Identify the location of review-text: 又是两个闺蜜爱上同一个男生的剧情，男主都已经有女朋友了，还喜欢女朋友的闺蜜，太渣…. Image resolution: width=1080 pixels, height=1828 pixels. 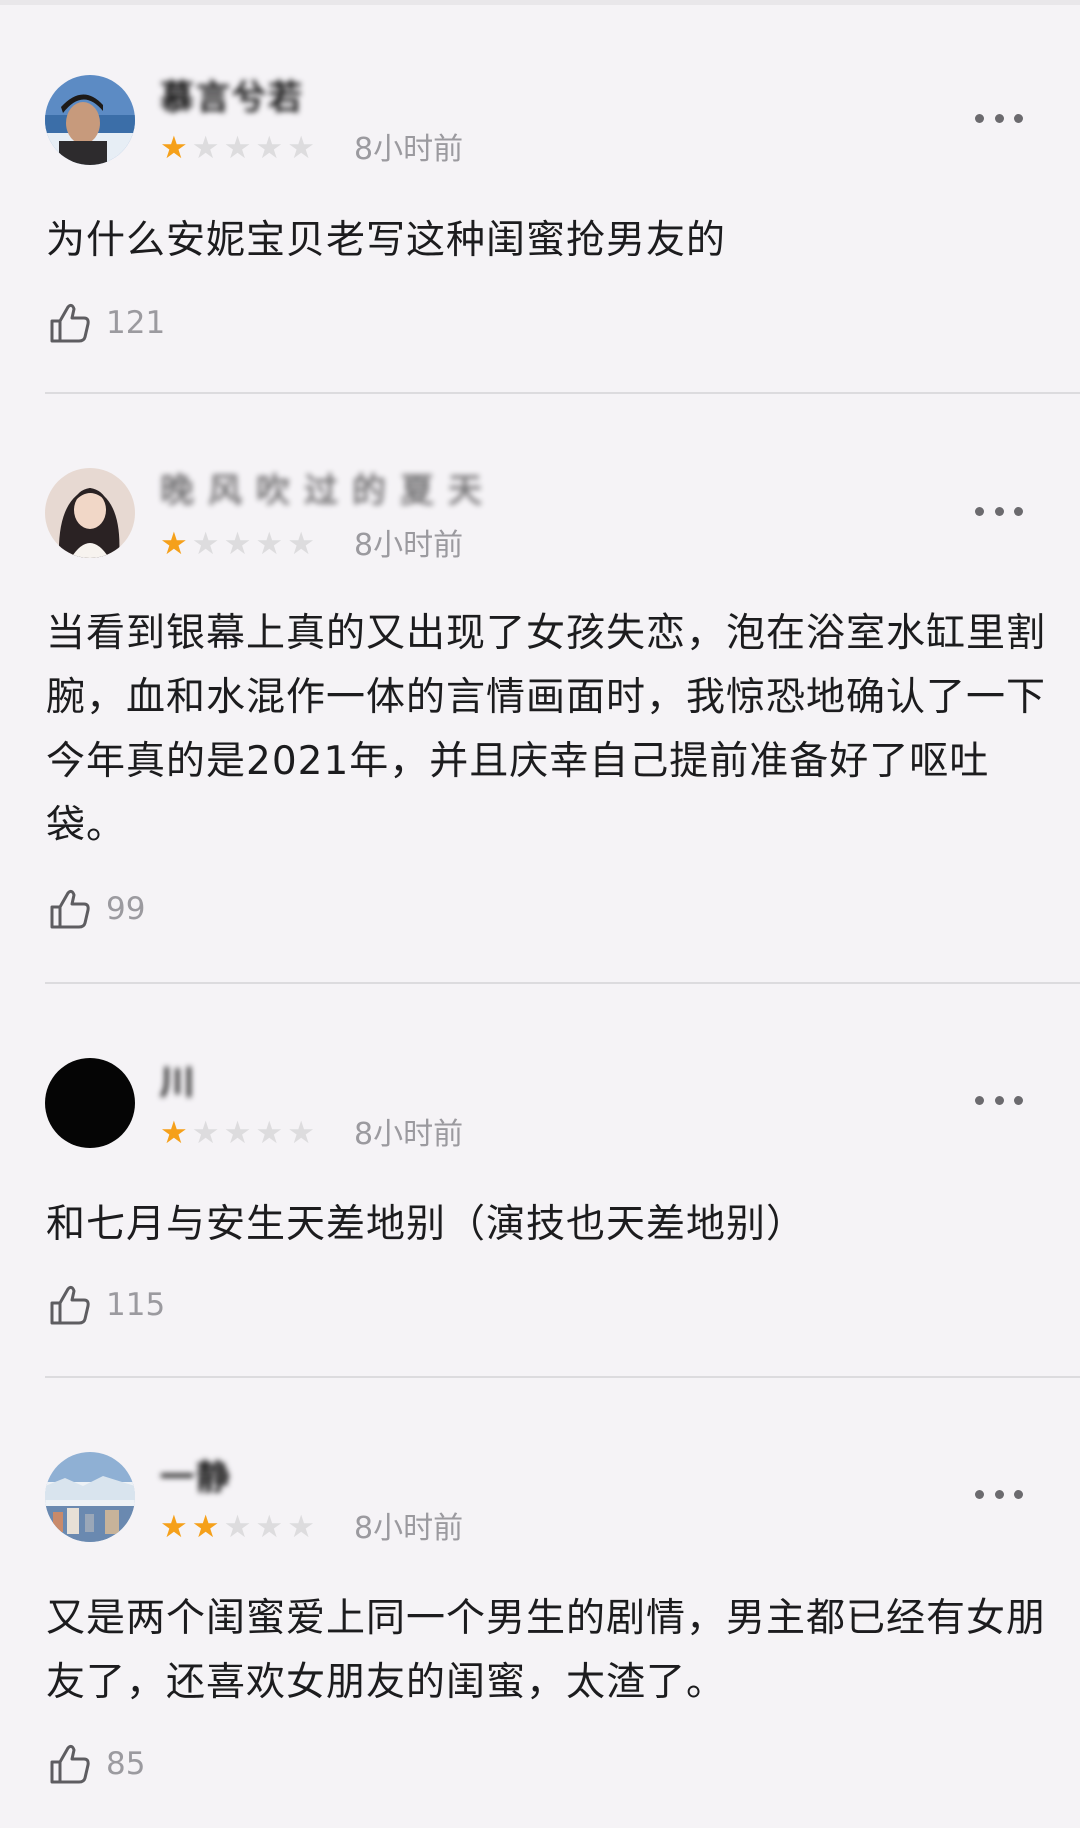
(546, 1650).